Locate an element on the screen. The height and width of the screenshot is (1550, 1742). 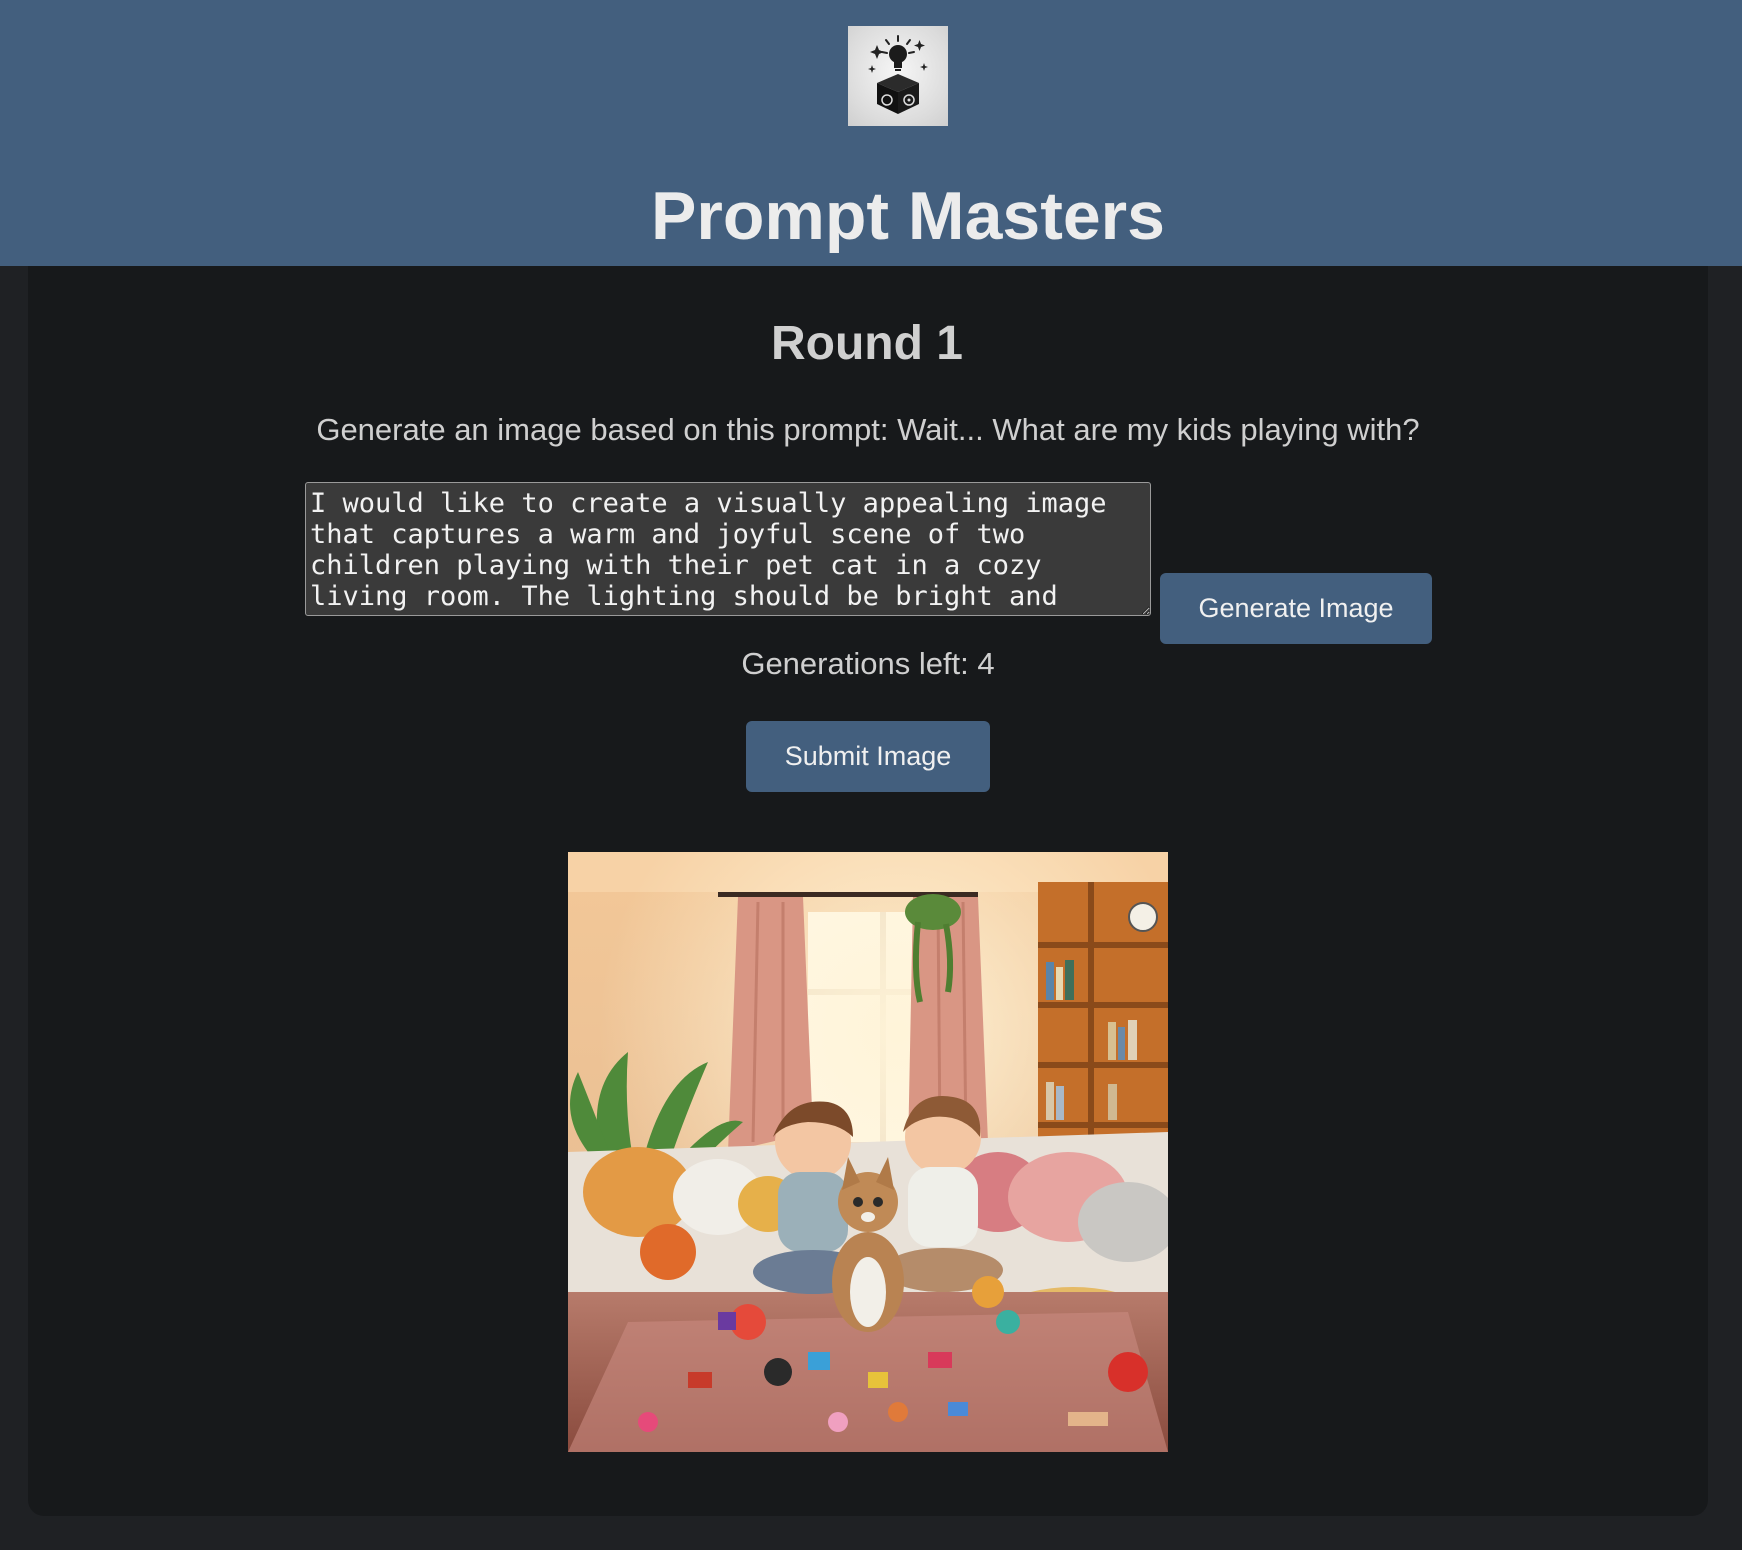
generated-image is located at coordinates (868, 1152).